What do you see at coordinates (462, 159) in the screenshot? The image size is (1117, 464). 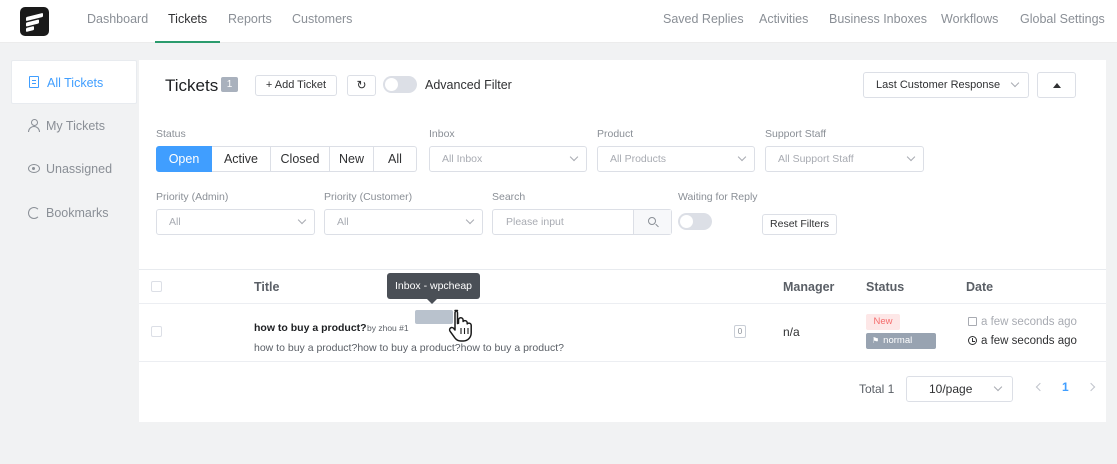 I see `inbox-select-value: All Inbox` at bounding box center [462, 159].